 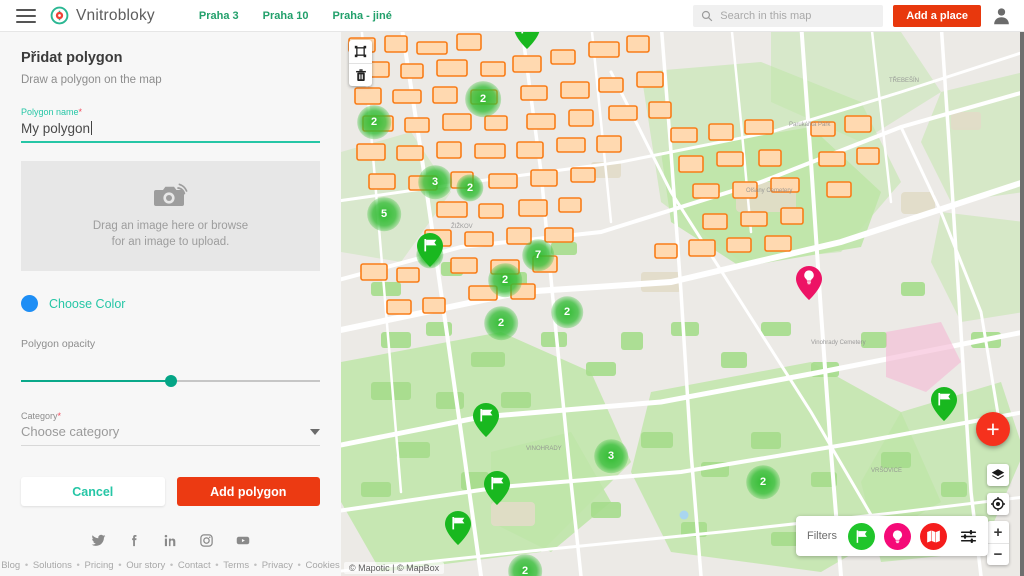 I want to click on footer-link: Our story, so click(x=145, y=565).